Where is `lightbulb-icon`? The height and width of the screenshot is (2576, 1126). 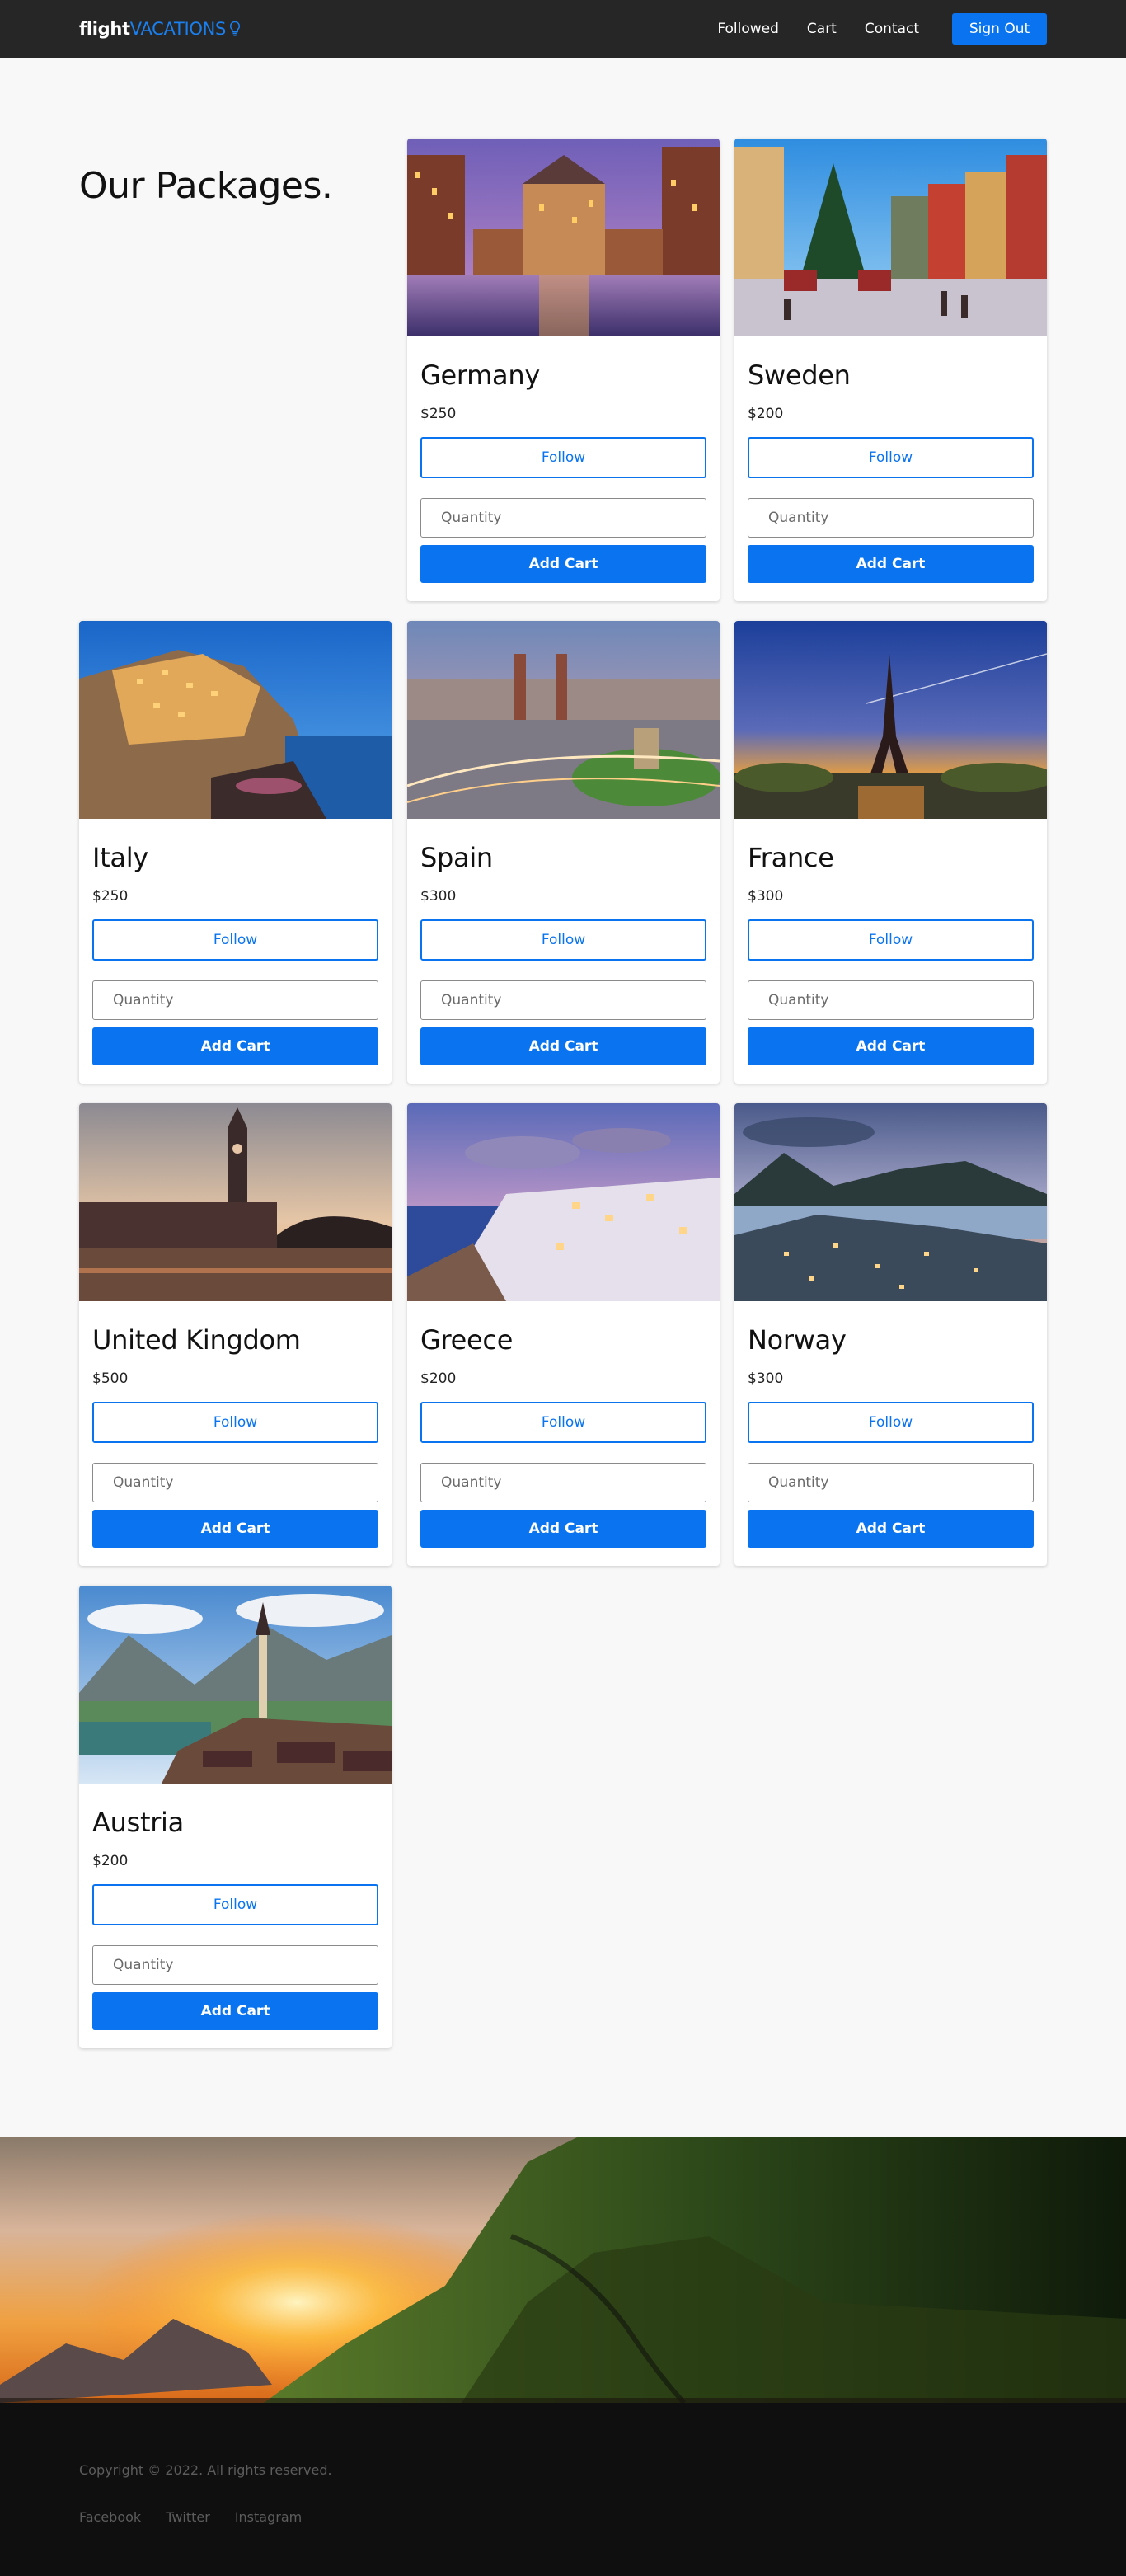 lightbulb-icon is located at coordinates (235, 29).